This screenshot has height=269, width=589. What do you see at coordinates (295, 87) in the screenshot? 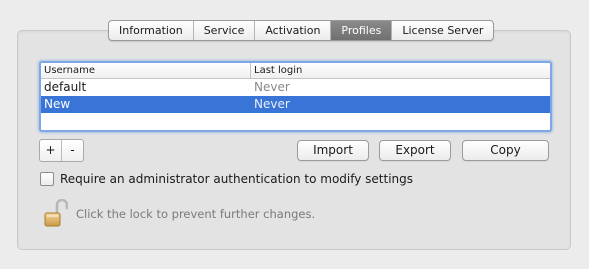
I see `table-row: default Never` at bounding box center [295, 87].